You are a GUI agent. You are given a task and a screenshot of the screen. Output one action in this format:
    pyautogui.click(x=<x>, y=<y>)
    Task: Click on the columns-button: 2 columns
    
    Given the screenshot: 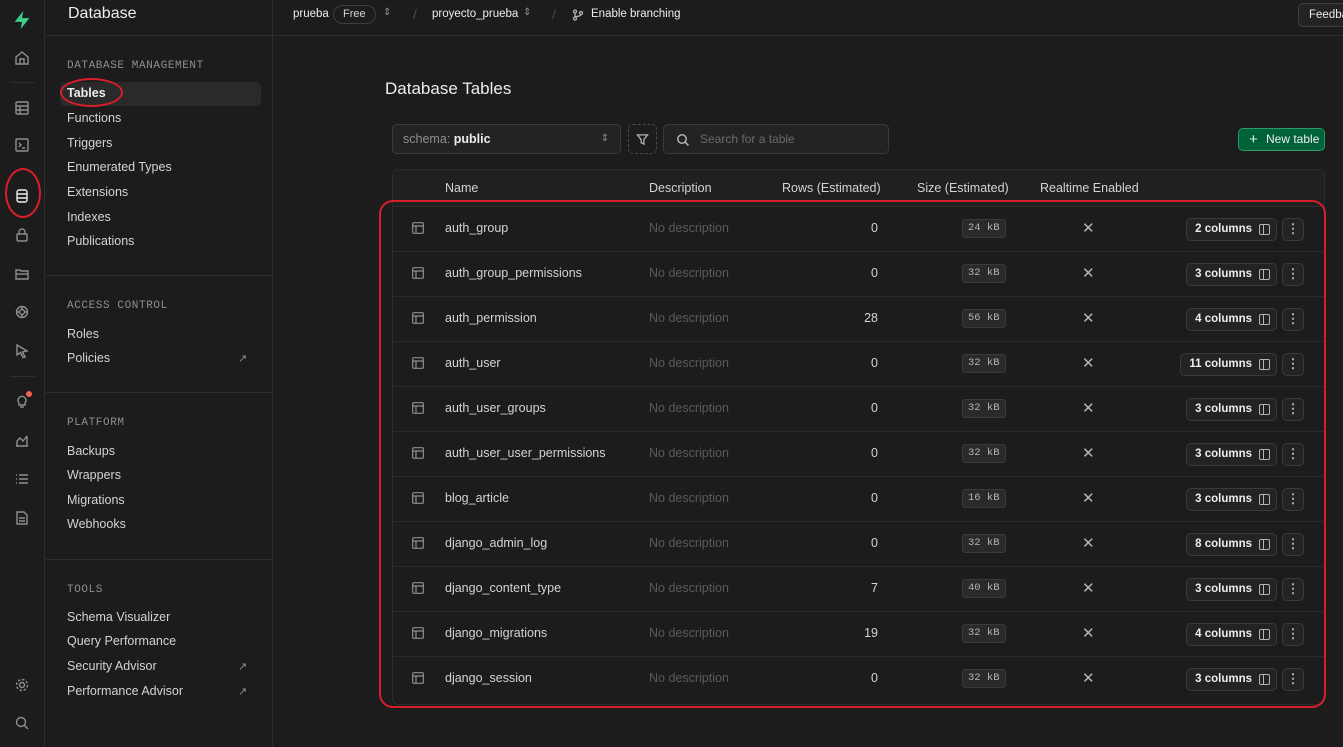 What is the action you would take?
    pyautogui.click(x=1231, y=229)
    